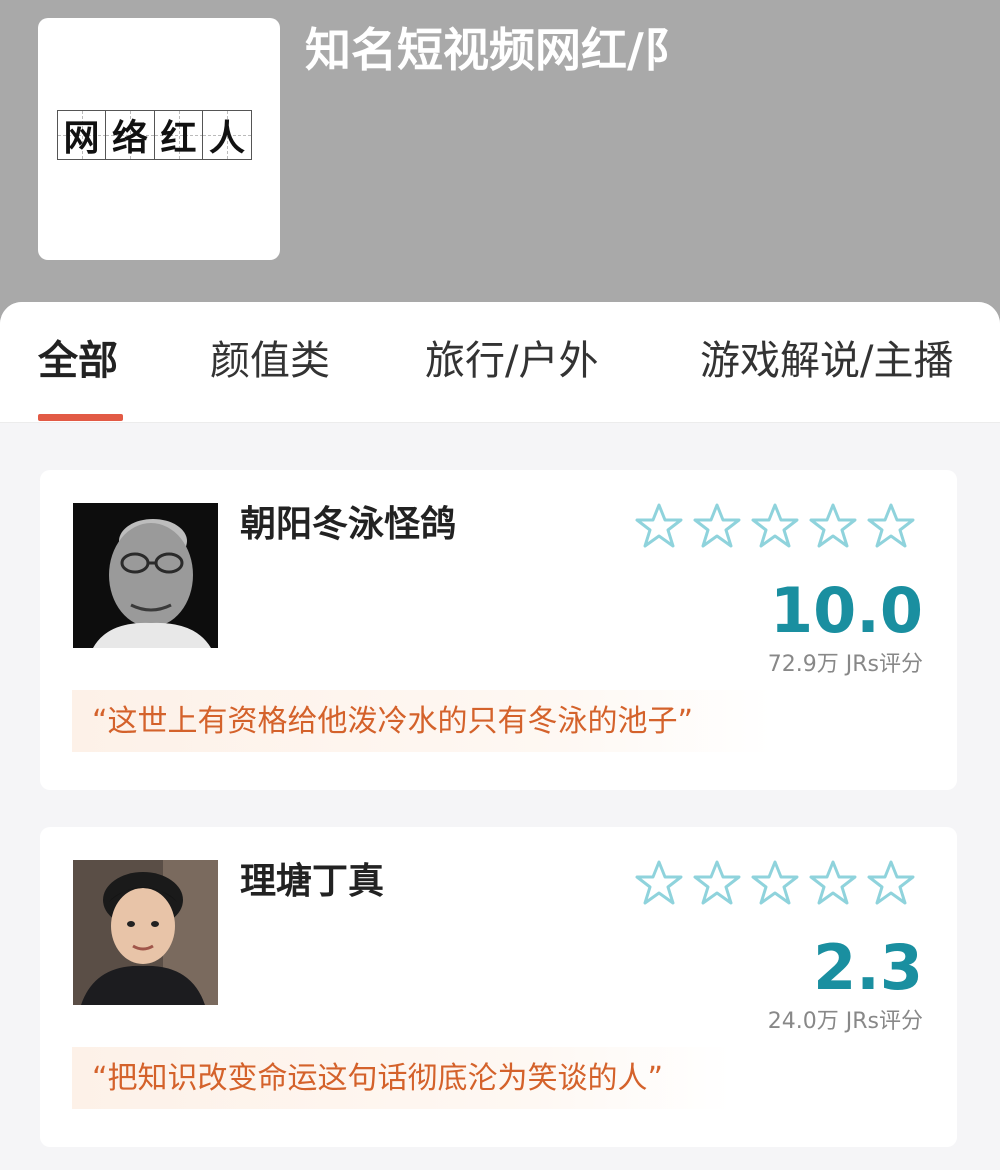 This screenshot has height=1170, width=1000. What do you see at coordinates (393, 721) in the screenshot?
I see `top-comment-quote: “这世上有资格给他泼冷水的只有冬泳的池子”` at bounding box center [393, 721].